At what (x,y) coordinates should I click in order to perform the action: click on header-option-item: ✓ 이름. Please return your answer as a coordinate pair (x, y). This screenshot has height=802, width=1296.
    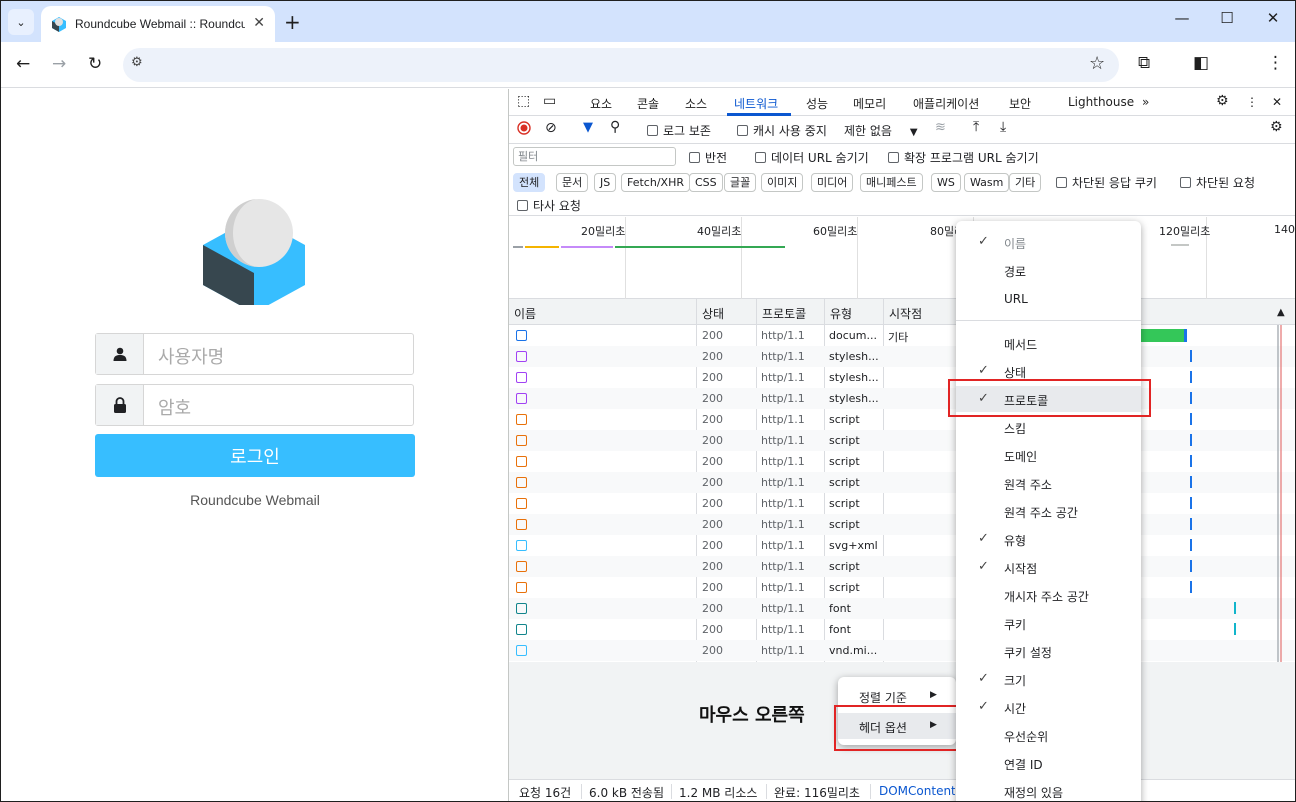
    Looking at the image, I should click on (1048, 242).